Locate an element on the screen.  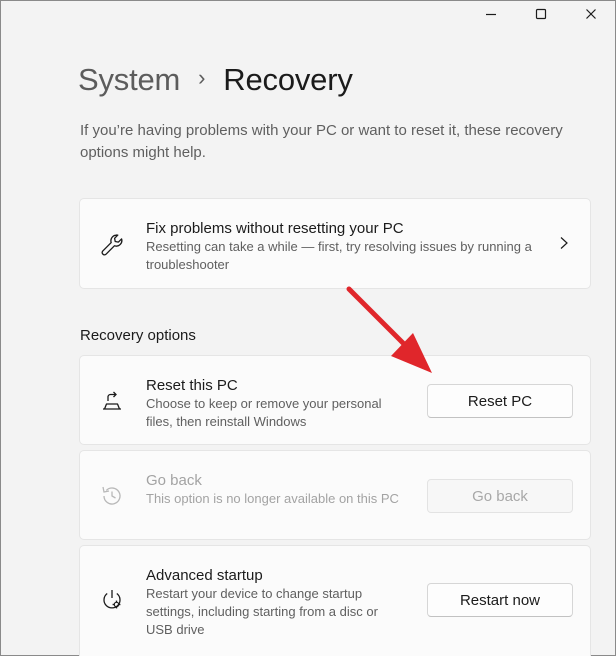
minimize-icon is located at coordinates (491, 14).